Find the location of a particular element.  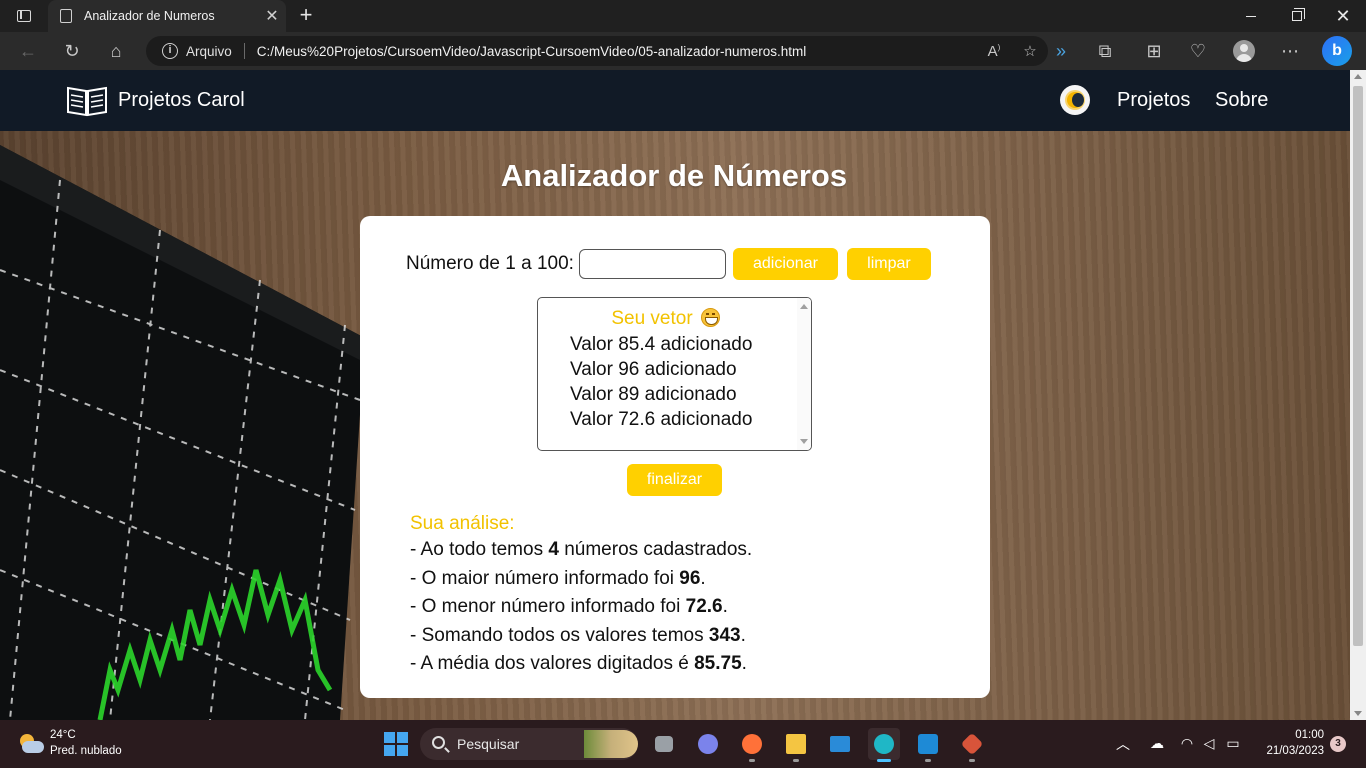

profile-avatar is located at coordinates (1244, 51).